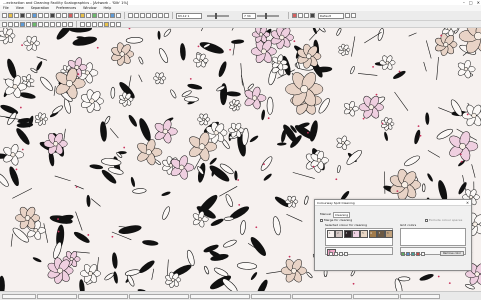 The height and width of the screenshot is (300, 481). What do you see at coordinates (82, 24) in the screenshot?
I see `stroke-tool-icon` at bounding box center [82, 24].